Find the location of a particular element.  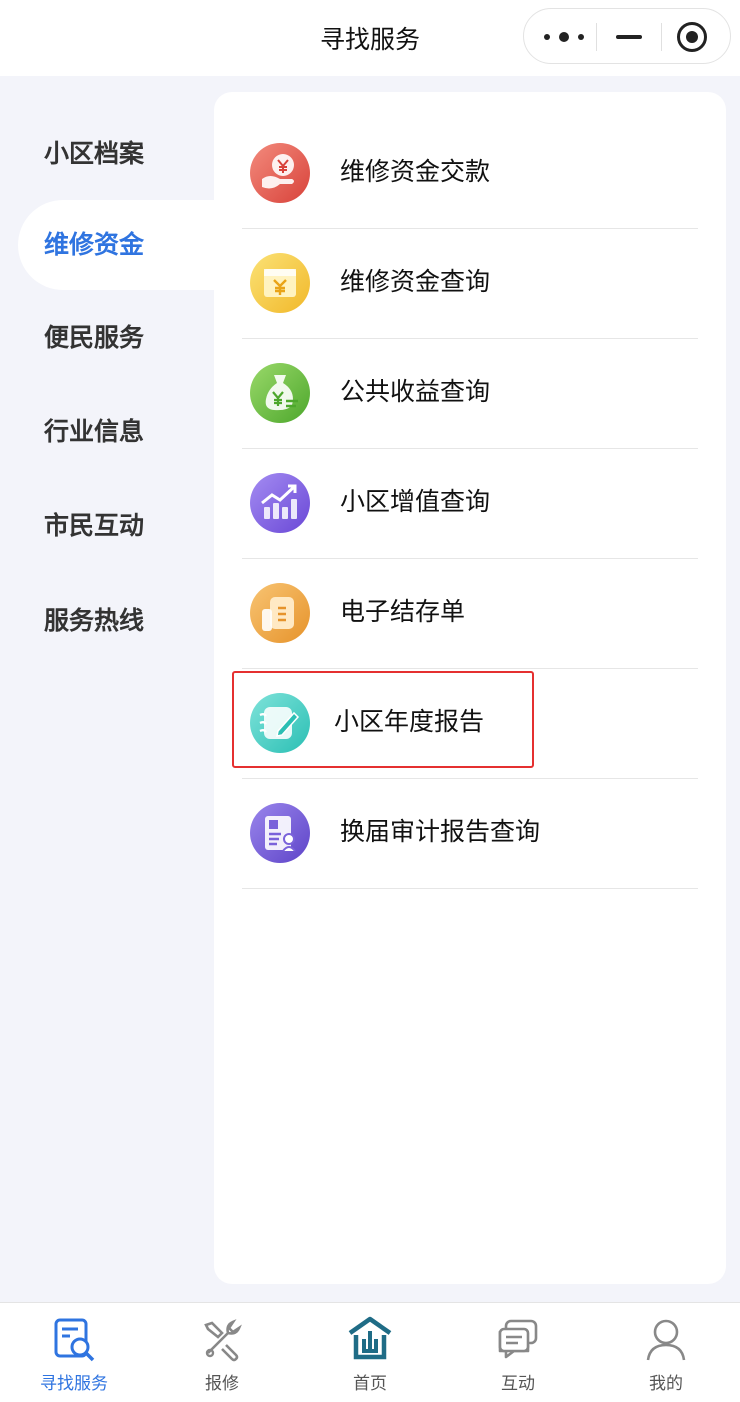

service-label: 公共收益查询 is located at coordinates (415, 391).